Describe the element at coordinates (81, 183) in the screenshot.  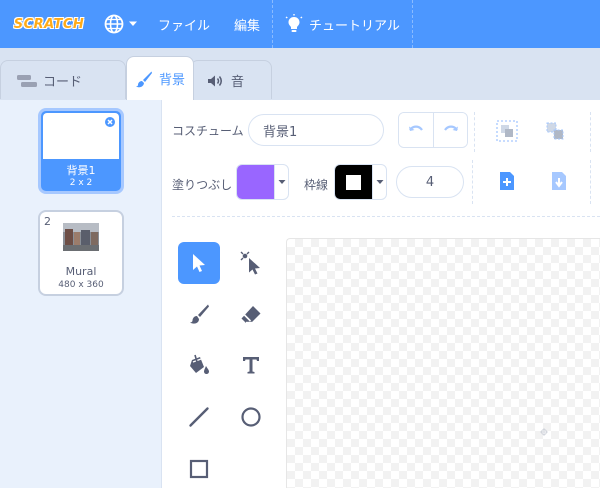
I see `backdrop-size: 2 x 2` at that location.